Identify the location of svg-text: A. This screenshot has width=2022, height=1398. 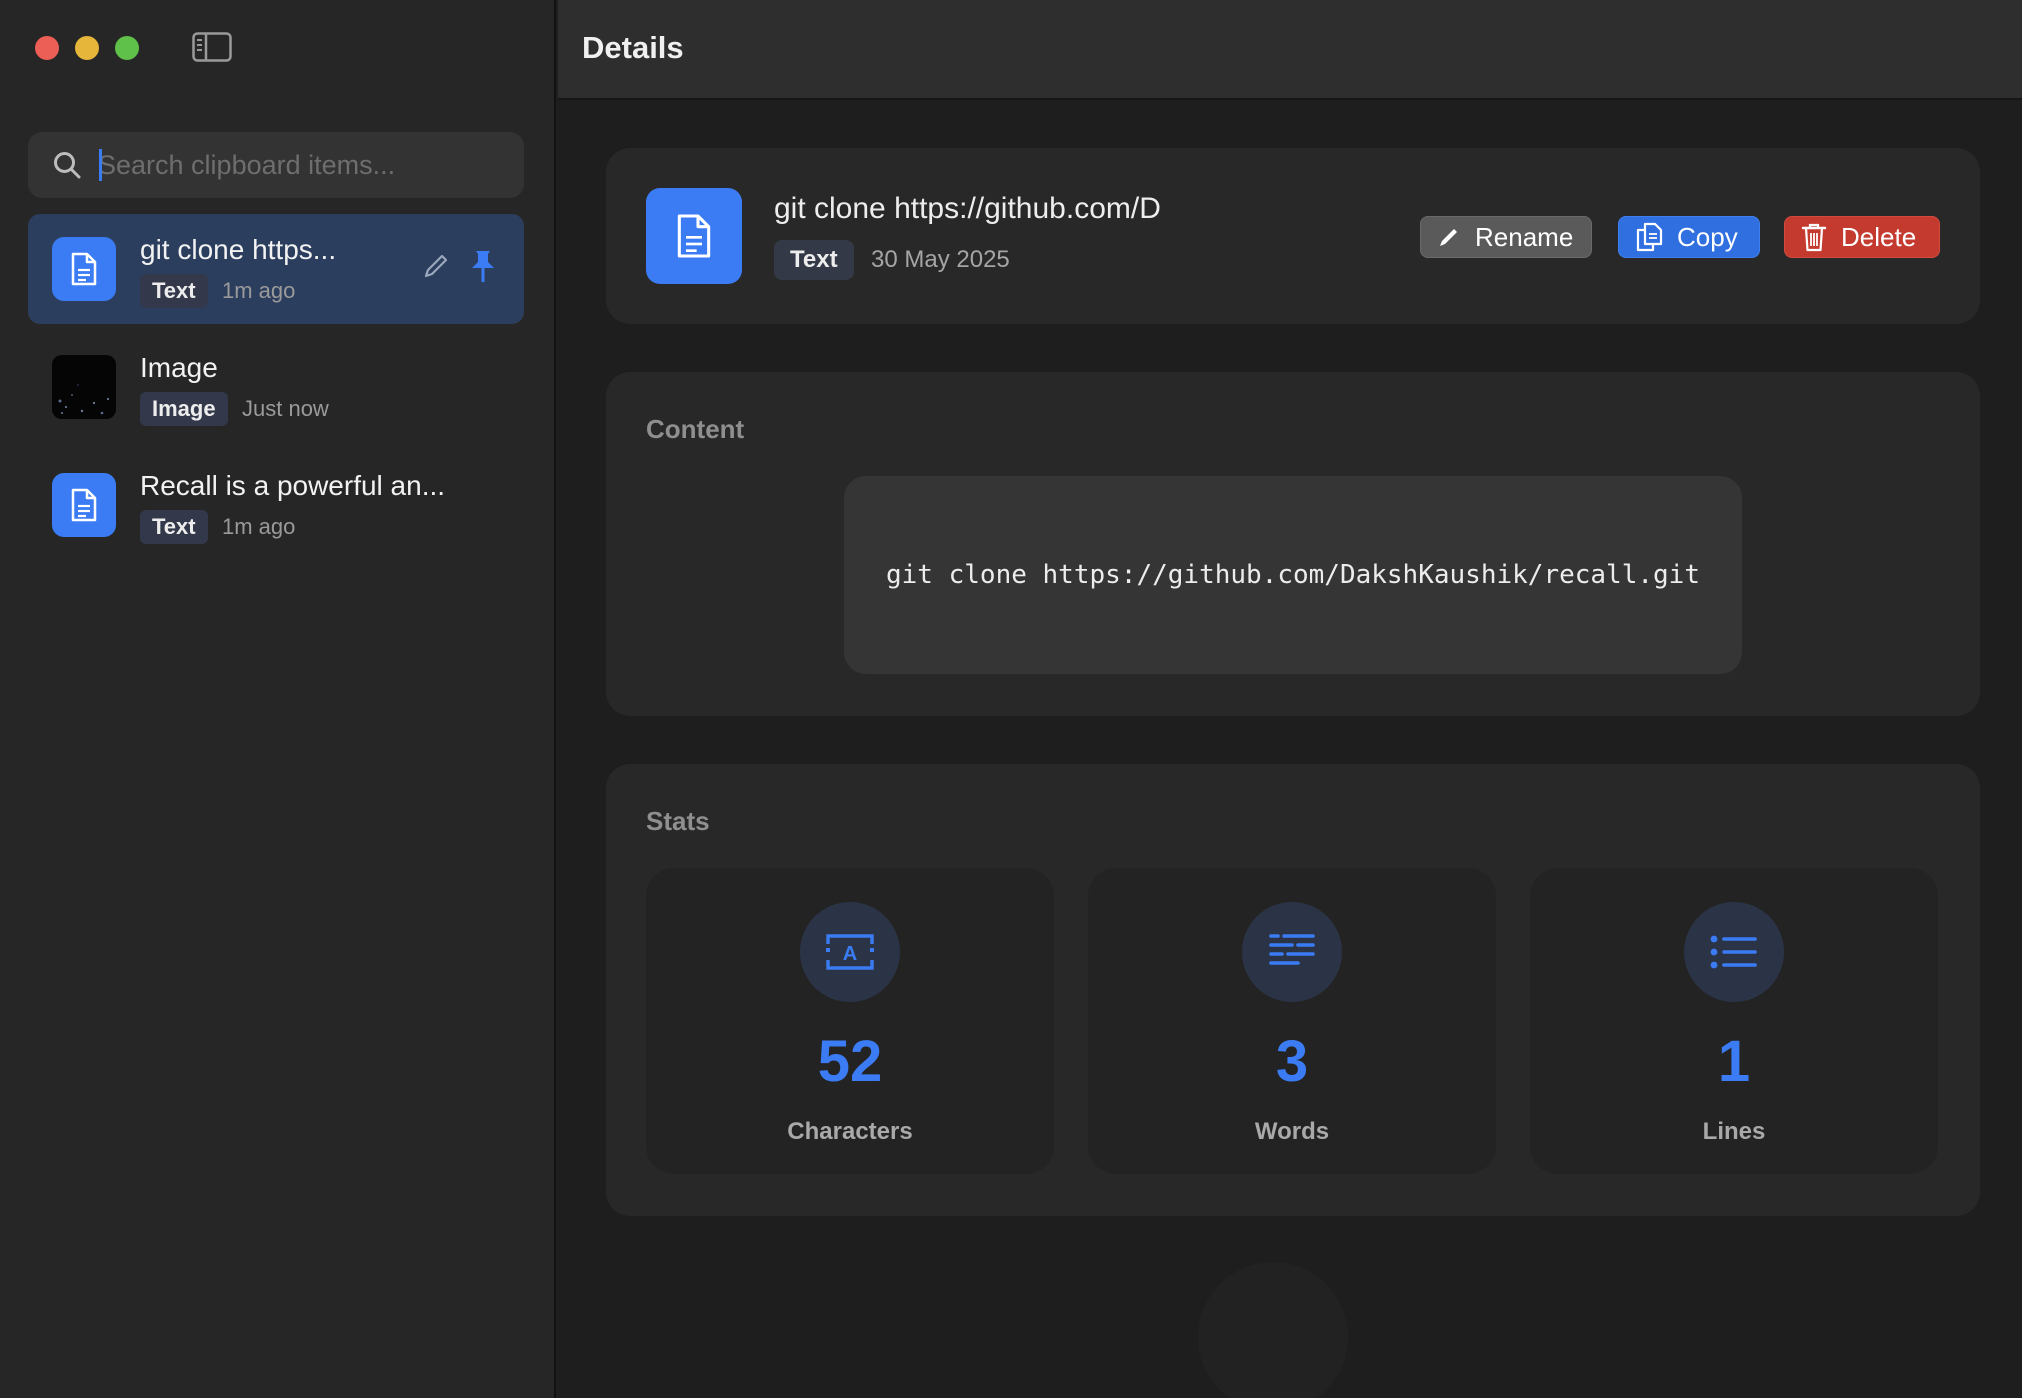
(850, 954).